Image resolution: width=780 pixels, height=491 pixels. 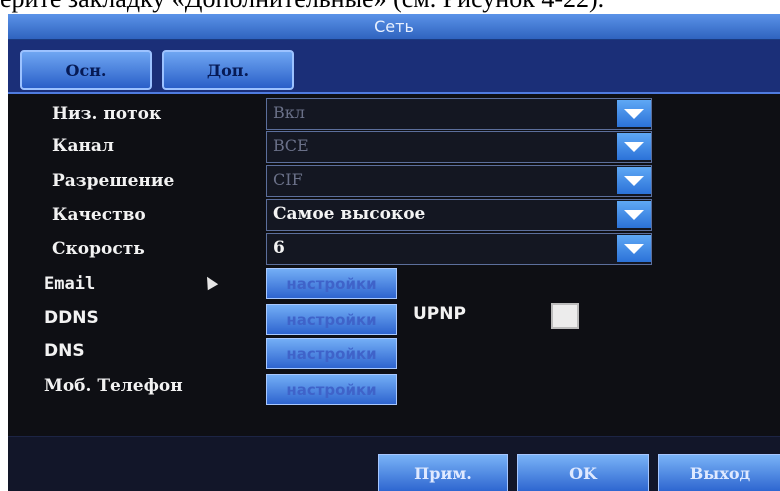 What do you see at coordinates (459, 114) in the screenshot?
I see `substream-select: Вкл` at bounding box center [459, 114].